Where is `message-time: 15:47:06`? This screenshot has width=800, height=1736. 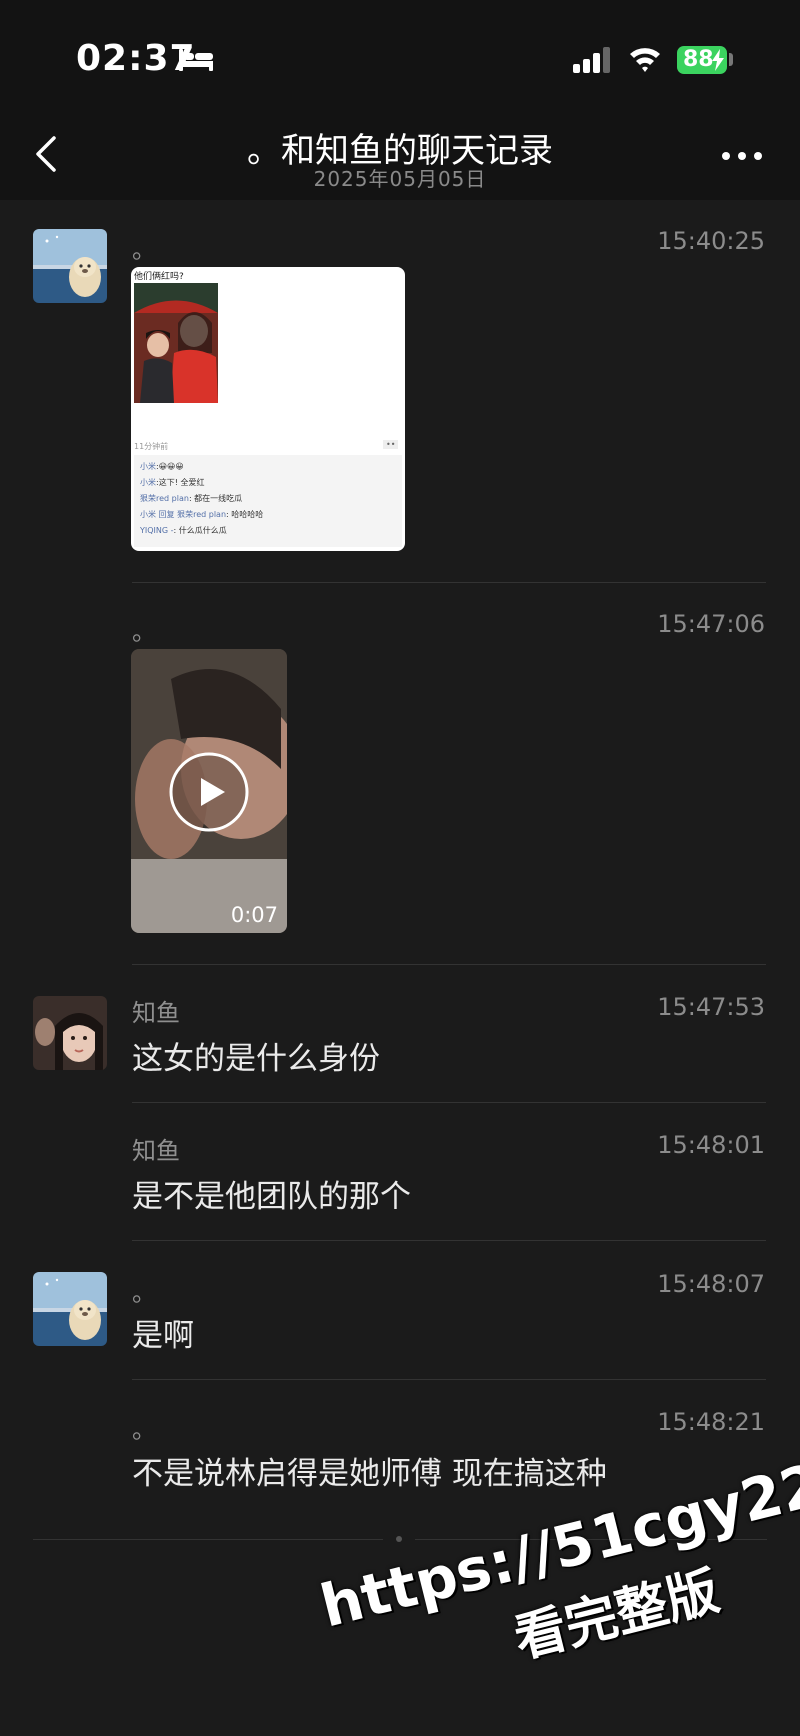 message-time: 15:47:06 is located at coordinates (711, 624).